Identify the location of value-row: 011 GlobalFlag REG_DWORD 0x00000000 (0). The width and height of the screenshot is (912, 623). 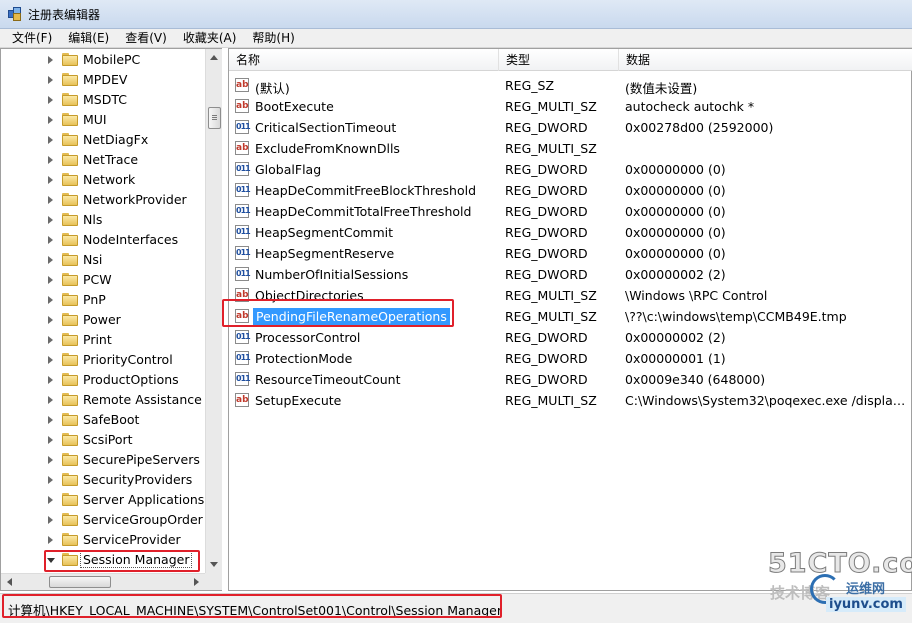
(570, 169).